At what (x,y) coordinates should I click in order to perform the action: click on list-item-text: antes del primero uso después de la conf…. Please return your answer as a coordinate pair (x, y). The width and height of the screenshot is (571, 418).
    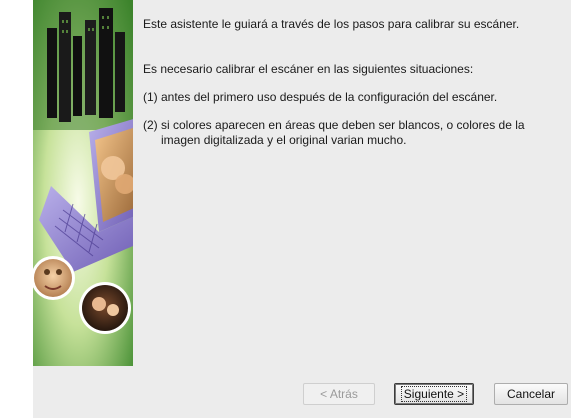
    Looking at the image, I should click on (329, 97).